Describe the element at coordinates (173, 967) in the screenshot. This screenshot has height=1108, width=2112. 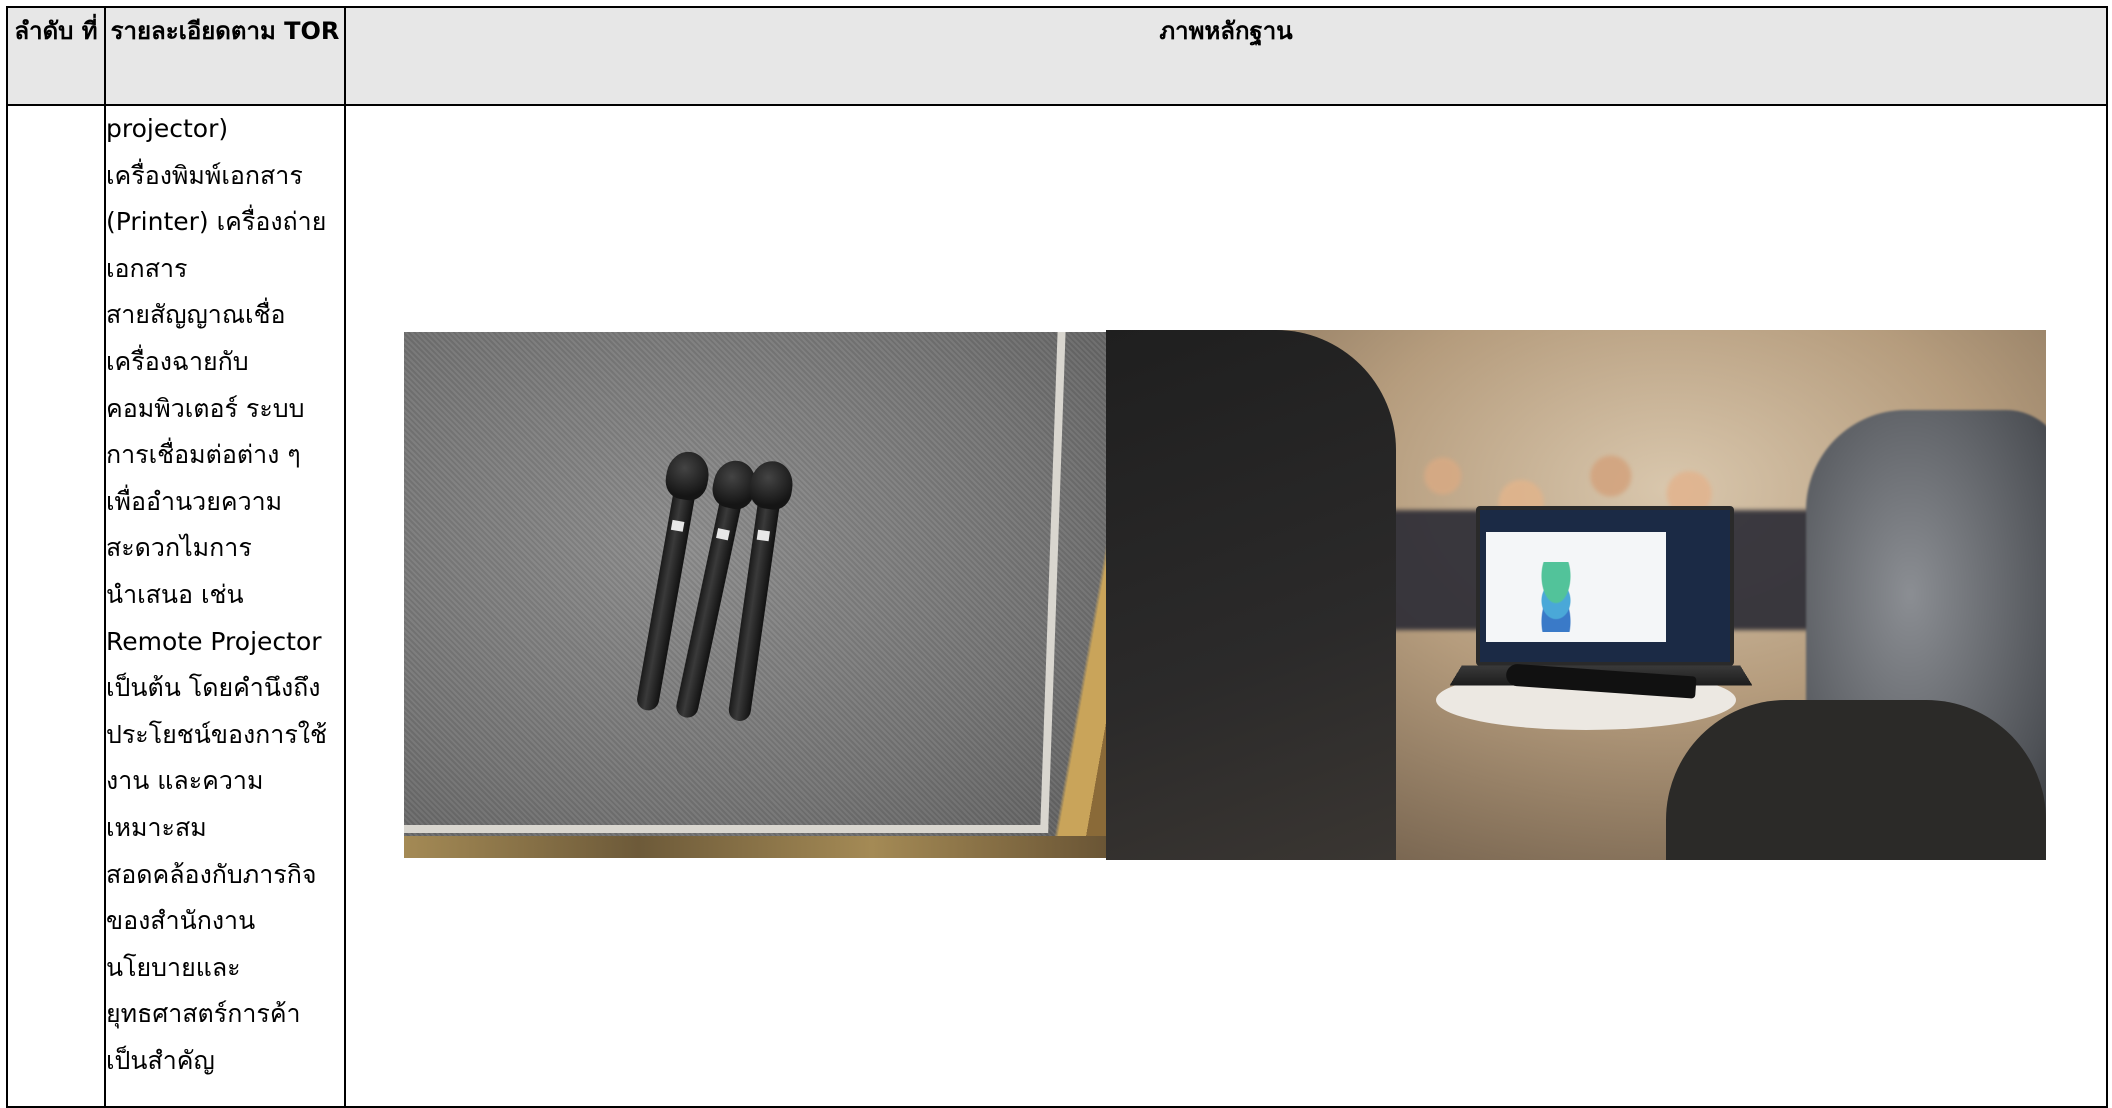
I see `detail-line: นโยบายและ` at that location.